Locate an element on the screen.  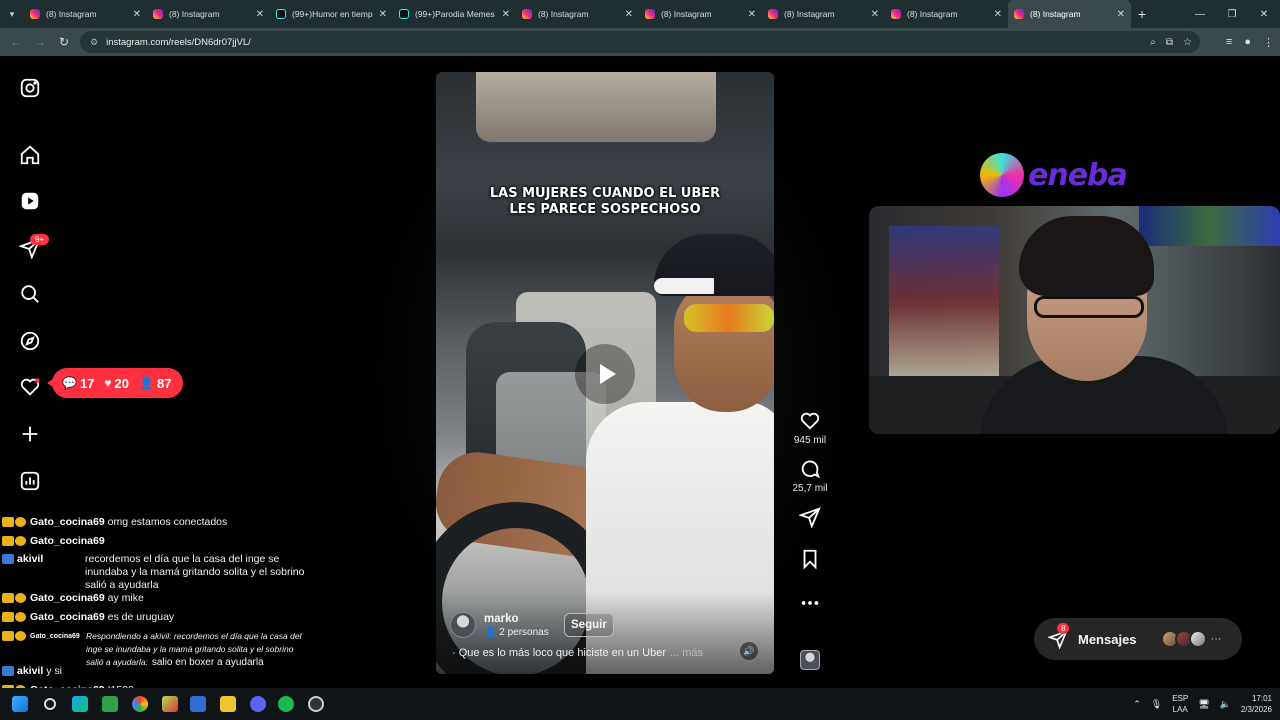
network-icon: 🖥 is located at coordinates (1203, 704).